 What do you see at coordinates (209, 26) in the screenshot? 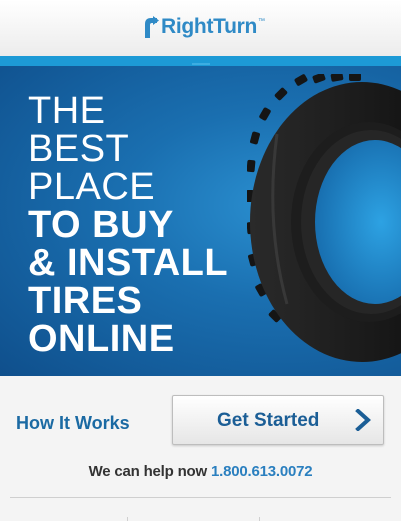
I see `logo-text: RightTurn` at bounding box center [209, 26].